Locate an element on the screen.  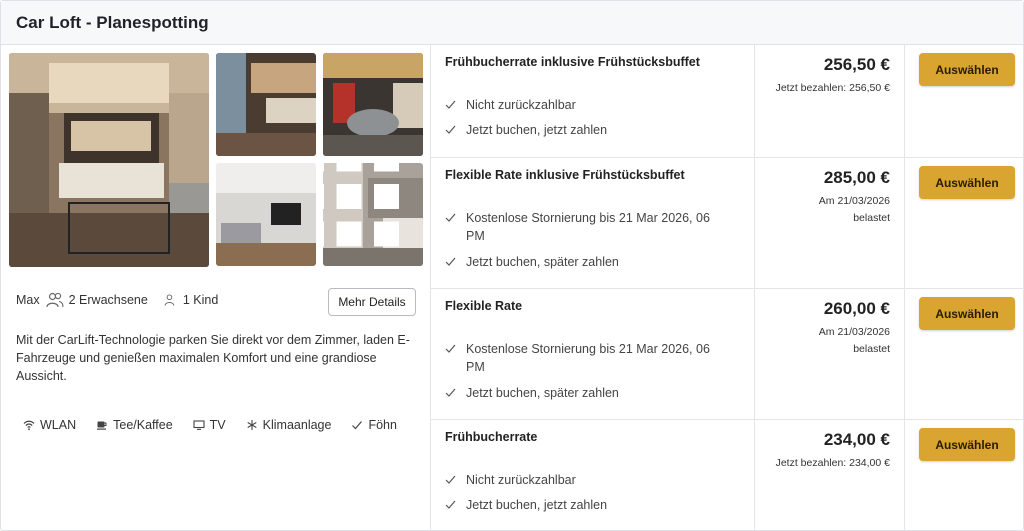
rate-name: Frühbucherrate is located at coordinates (491, 437).